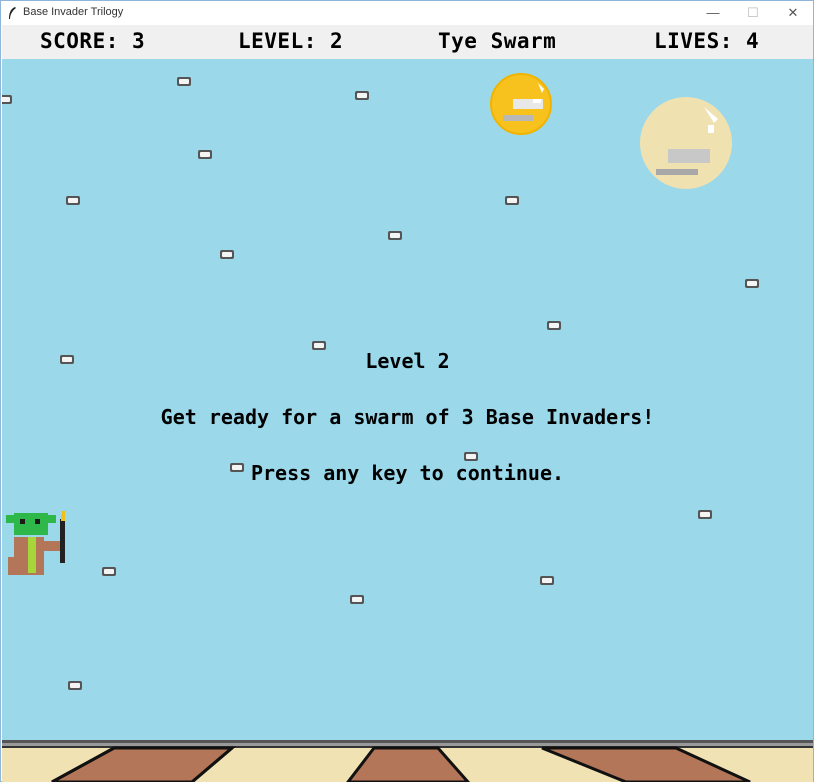 This screenshot has height=782, width=814. Describe the element at coordinates (407, 761) in the screenshot. I see `ground-floor` at that location.